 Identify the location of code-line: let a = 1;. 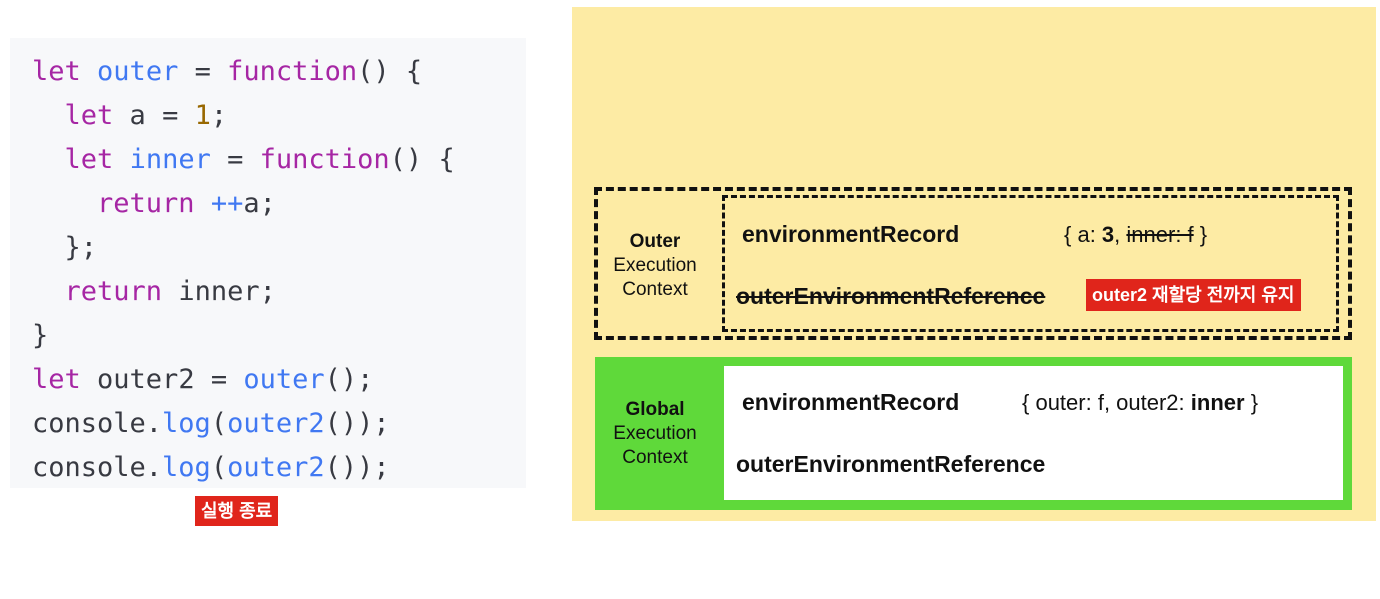
(130, 116).